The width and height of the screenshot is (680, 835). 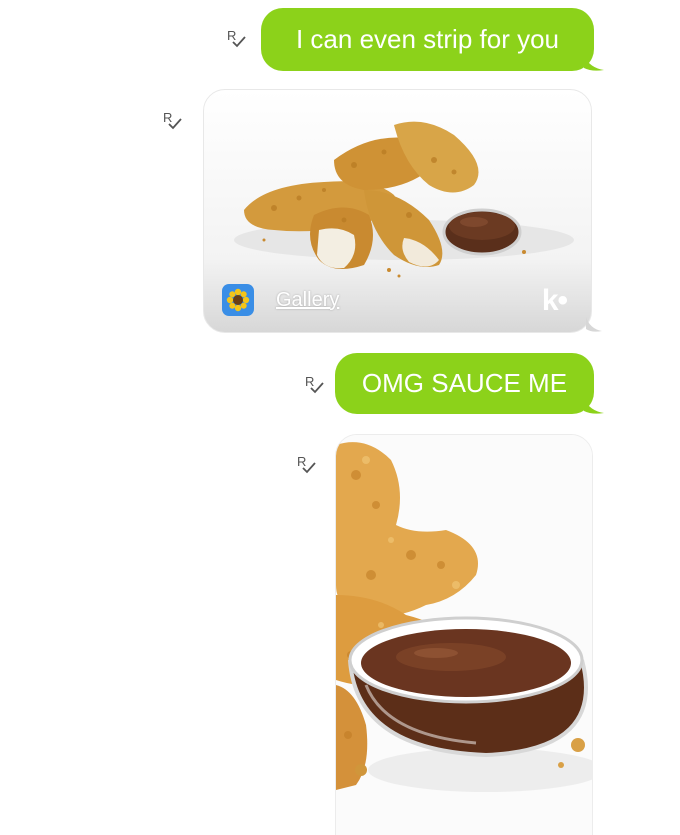 I want to click on sunflower-icon, so click(x=238, y=300).